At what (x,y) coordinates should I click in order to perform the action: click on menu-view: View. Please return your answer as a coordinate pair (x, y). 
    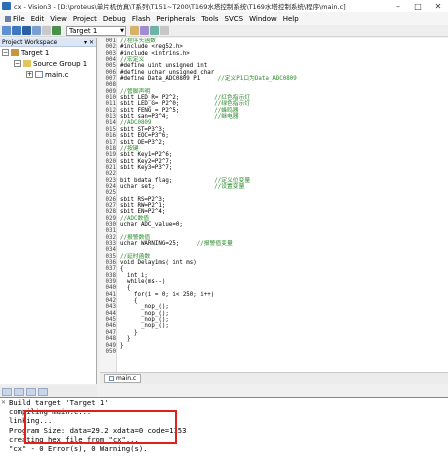
    Looking at the image, I should click on (58, 19).